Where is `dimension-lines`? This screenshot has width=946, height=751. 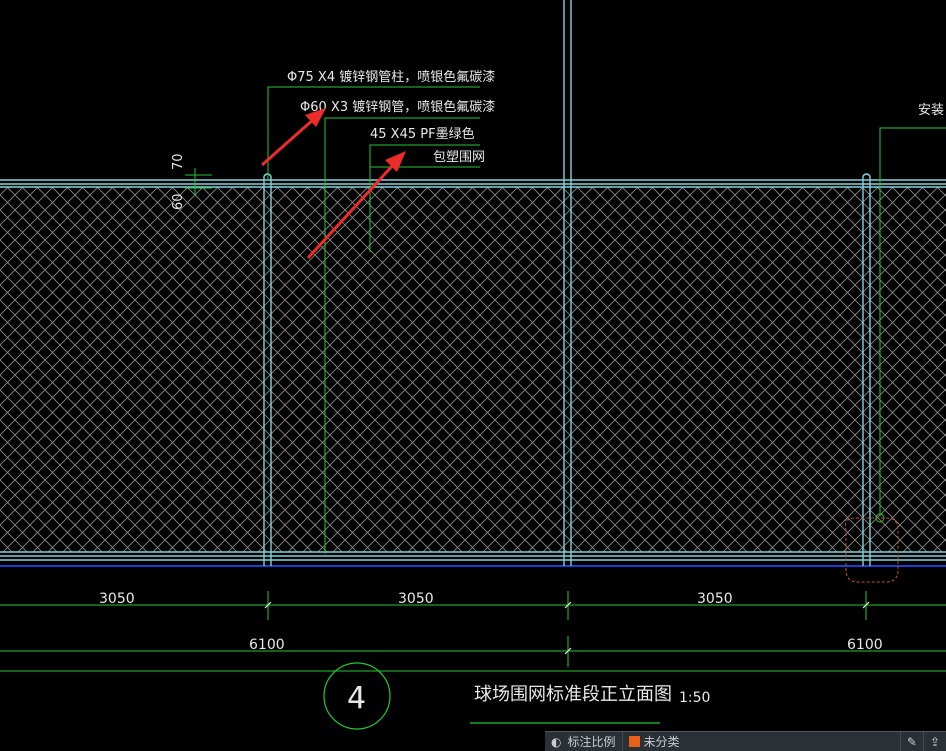
dimension-lines is located at coordinates (473, 631).